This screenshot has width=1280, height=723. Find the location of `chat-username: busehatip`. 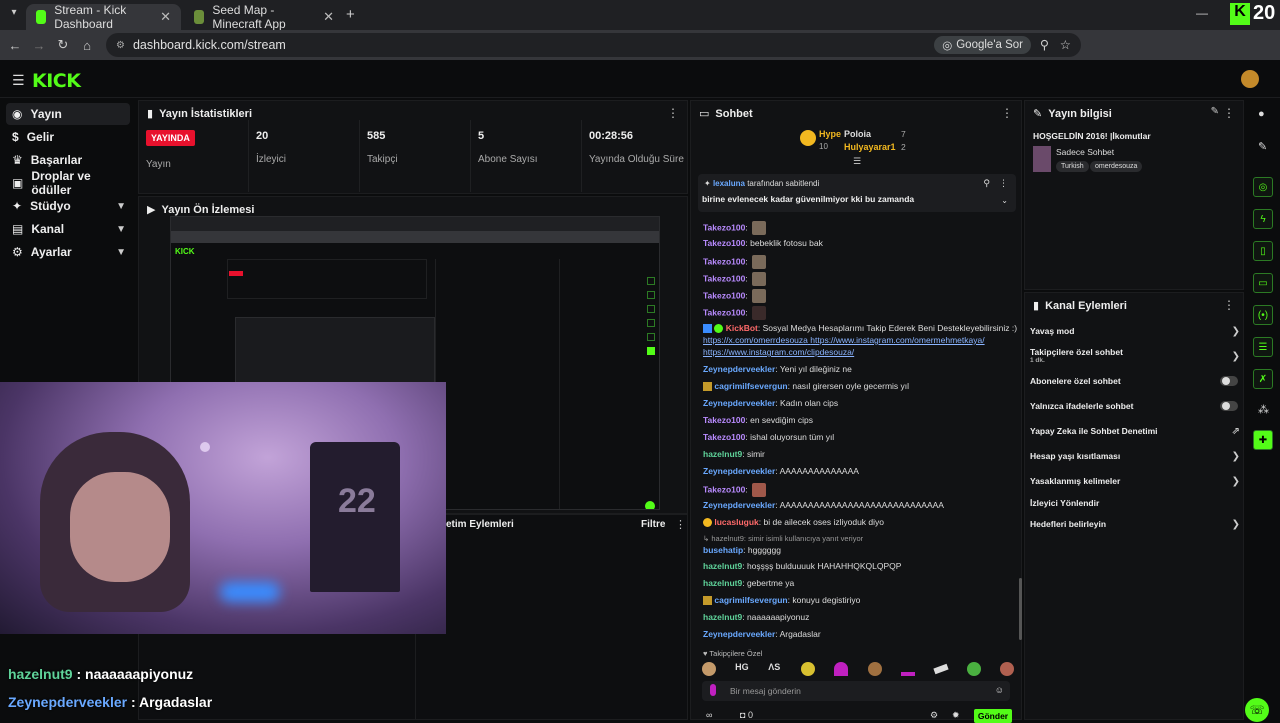

chat-username: busehatip is located at coordinates (723, 550).